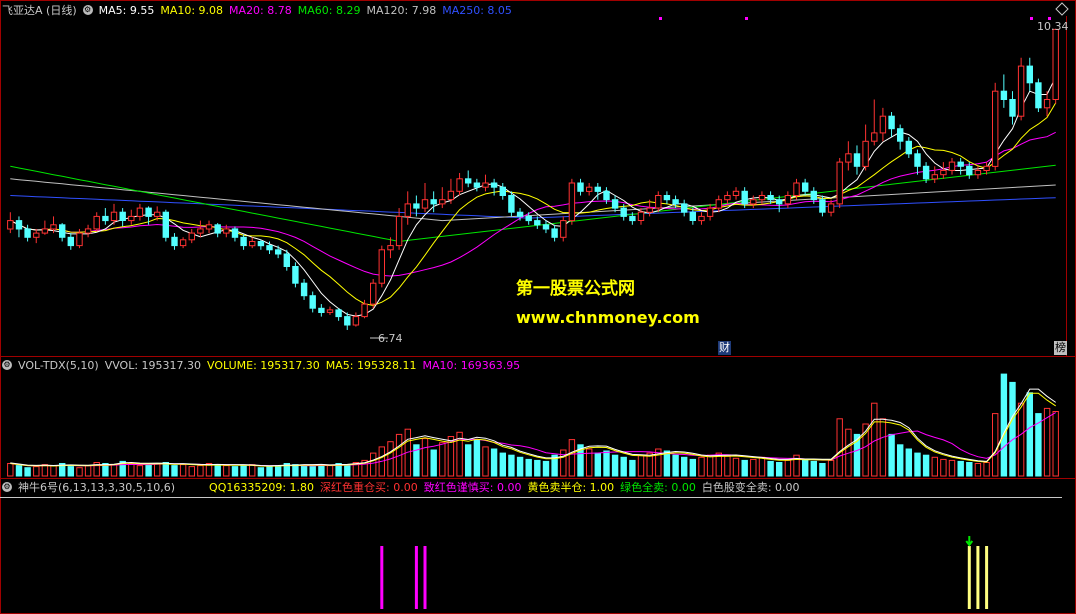 This screenshot has height=614, width=1076. What do you see at coordinates (471, 365) in the screenshot?
I see `vol-ma10-value: MA10: 169363.95` at bounding box center [471, 365].